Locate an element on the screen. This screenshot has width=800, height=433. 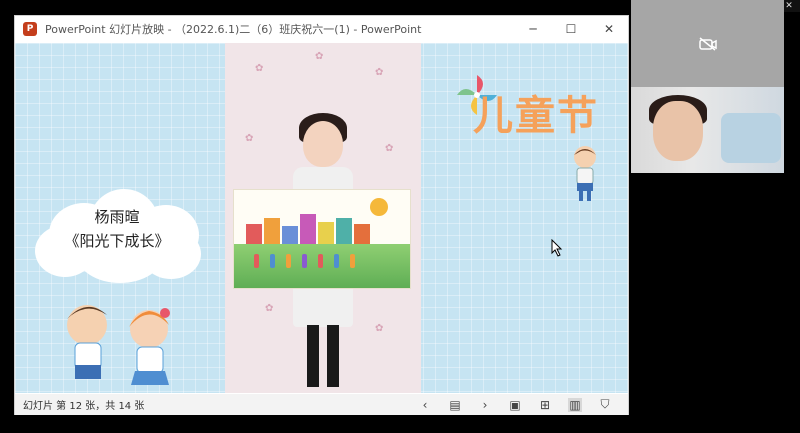
name-cloud: 杨雨暄 《阳光下成长》 is located at coordinates (117, 233).